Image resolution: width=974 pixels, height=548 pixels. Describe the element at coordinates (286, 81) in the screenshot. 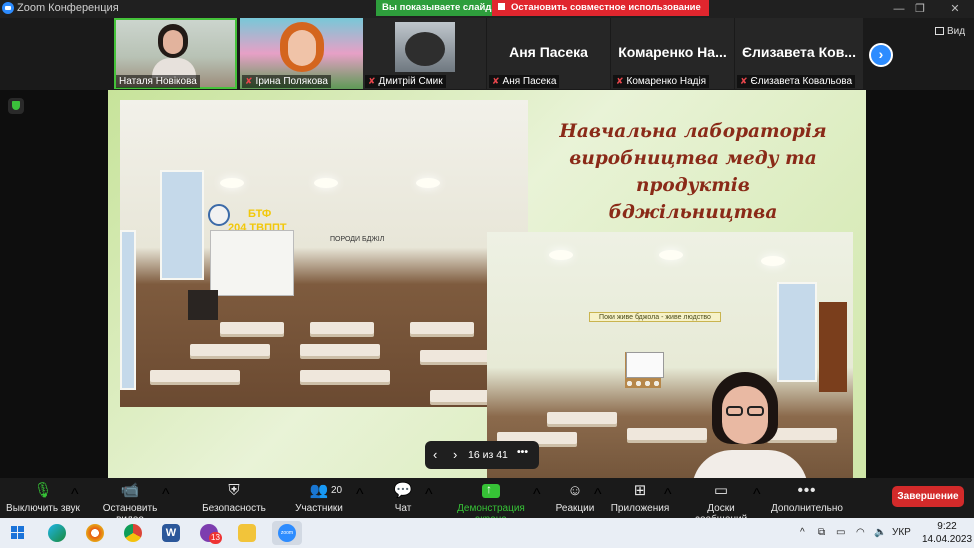

I see `participant-name: ✘ Ірина Полякова` at that location.